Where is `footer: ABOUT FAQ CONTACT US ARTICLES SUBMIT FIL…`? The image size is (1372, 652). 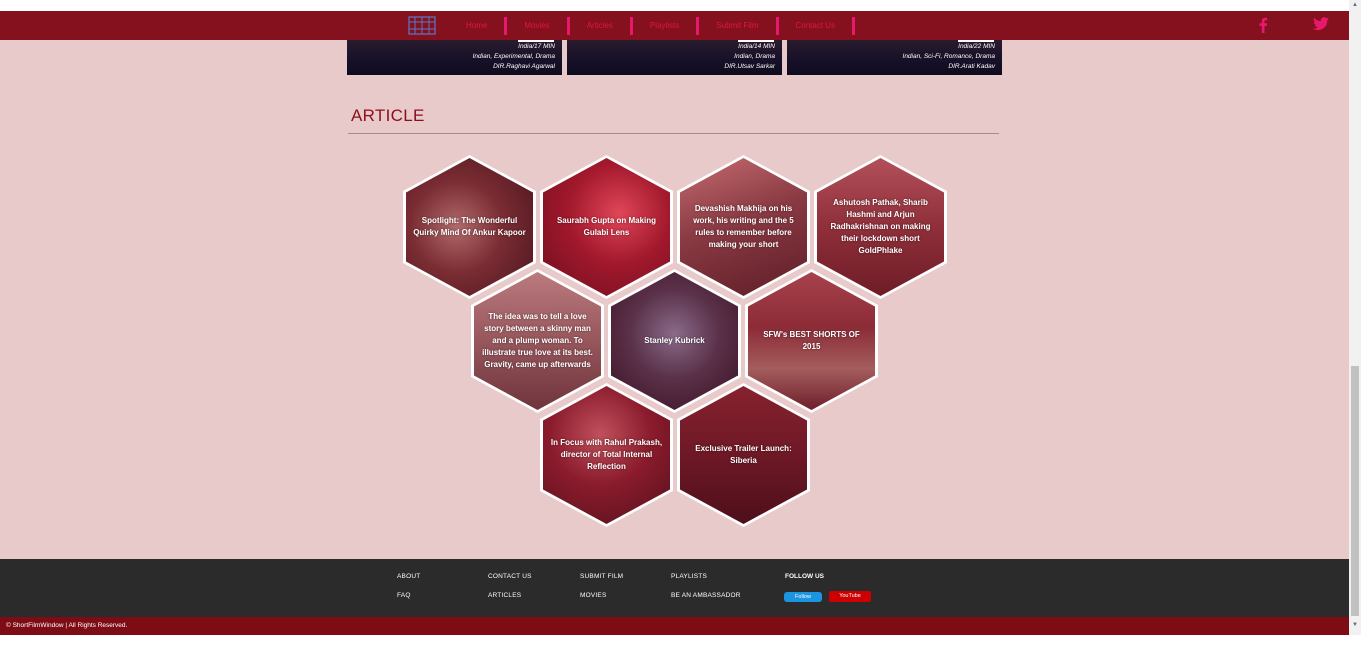
footer: ABOUT FAQ CONTACT US ARTICLES SUBMIT FIL… is located at coordinates (674, 588).